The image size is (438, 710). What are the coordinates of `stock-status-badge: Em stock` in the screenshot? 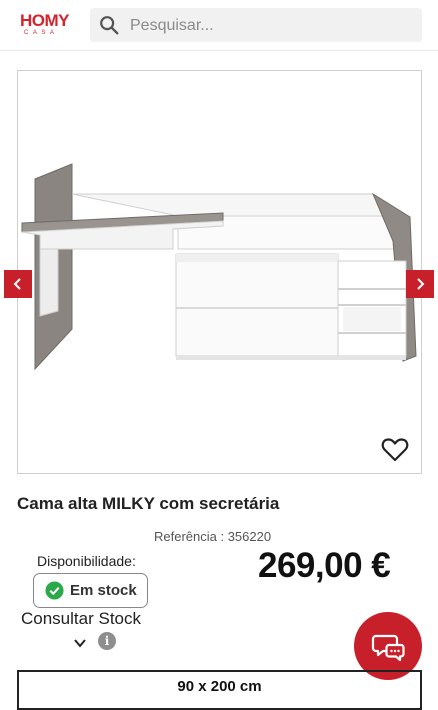 It's located at (90, 590).